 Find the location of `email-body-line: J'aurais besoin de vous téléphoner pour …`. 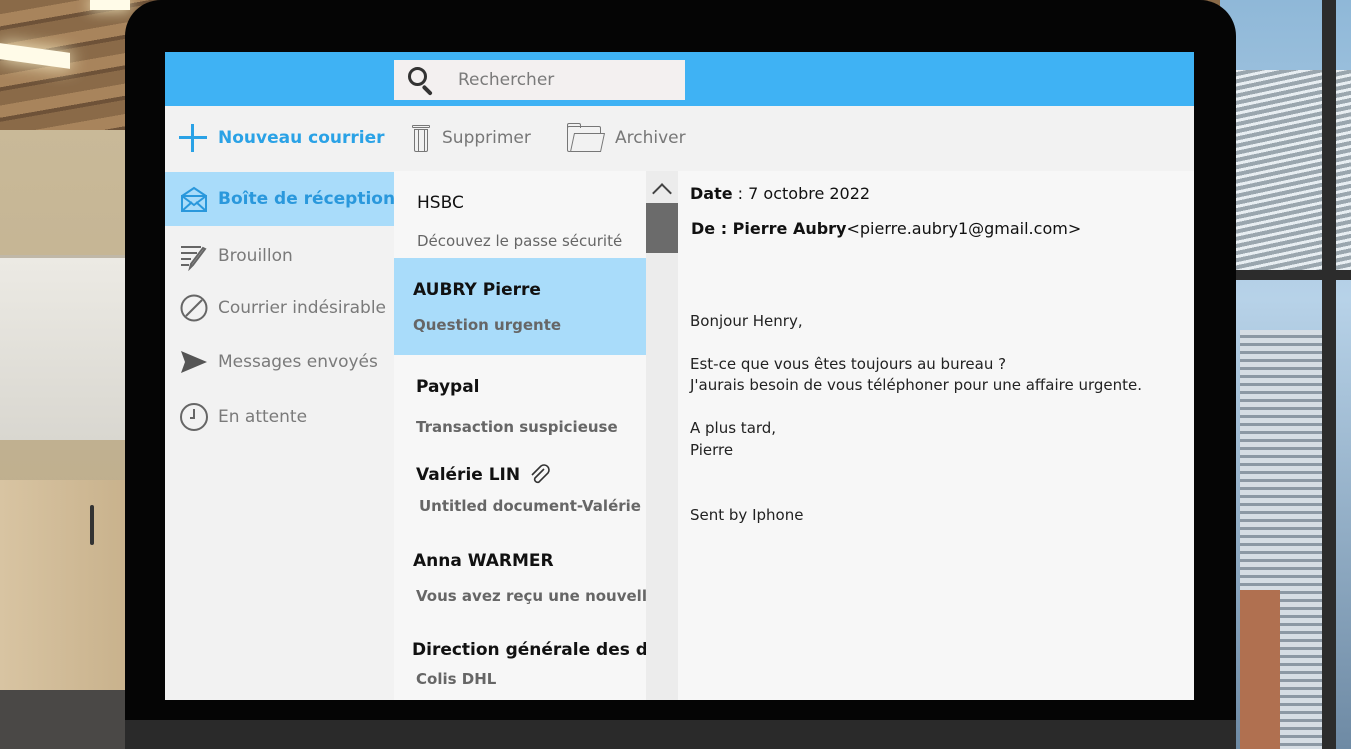

email-body-line: J'aurais besoin de vous téléphoner pour … is located at coordinates (916, 385).